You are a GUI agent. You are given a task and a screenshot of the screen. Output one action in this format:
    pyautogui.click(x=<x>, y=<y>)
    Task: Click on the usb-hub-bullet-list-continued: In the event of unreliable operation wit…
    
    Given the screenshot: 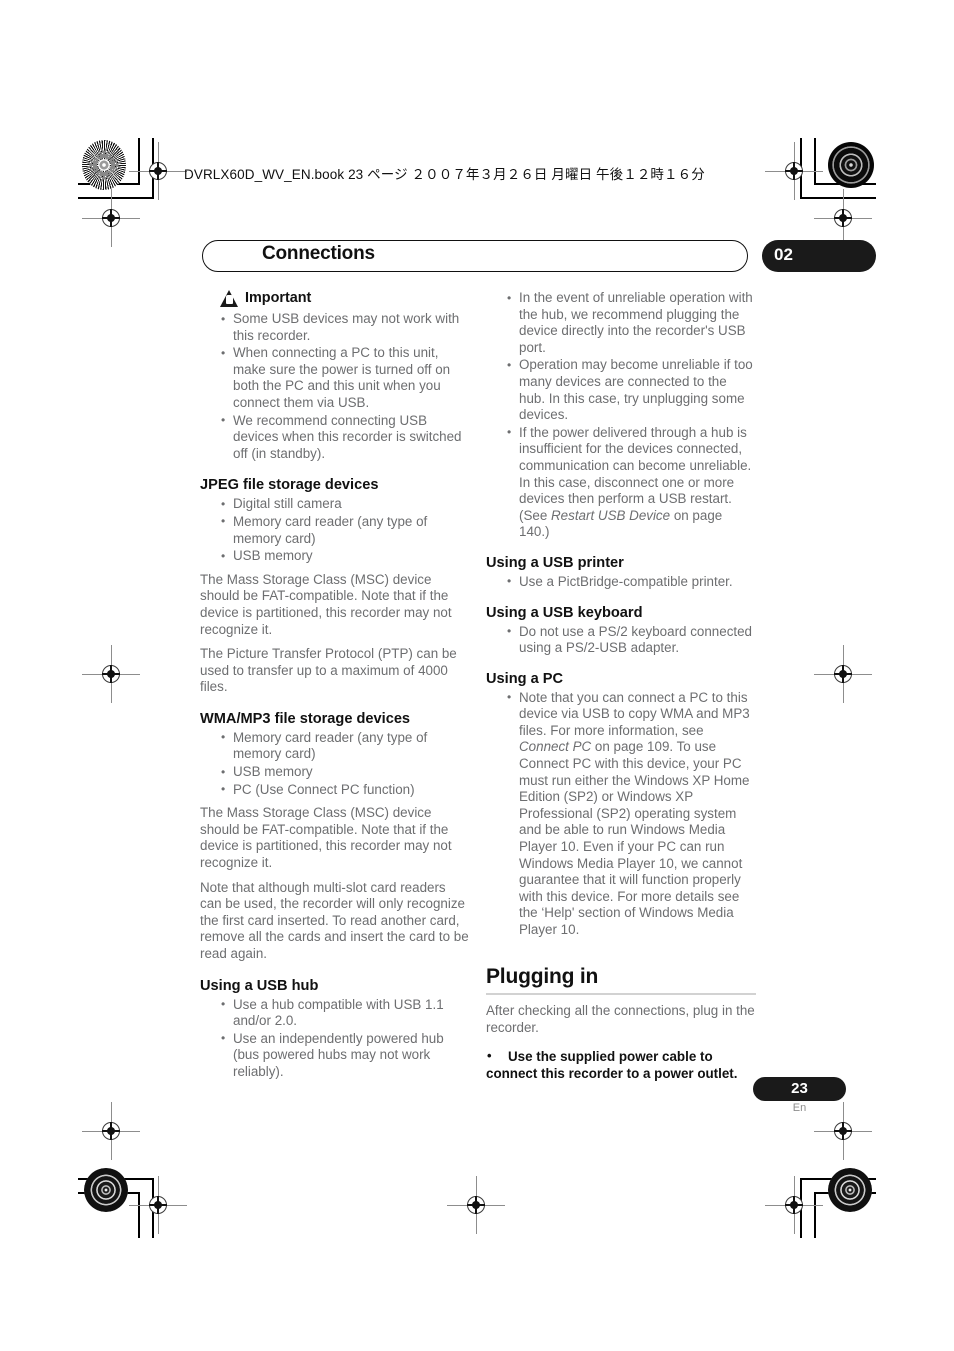 What is the action you would take?
    pyautogui.click(x=631, y=415)
    